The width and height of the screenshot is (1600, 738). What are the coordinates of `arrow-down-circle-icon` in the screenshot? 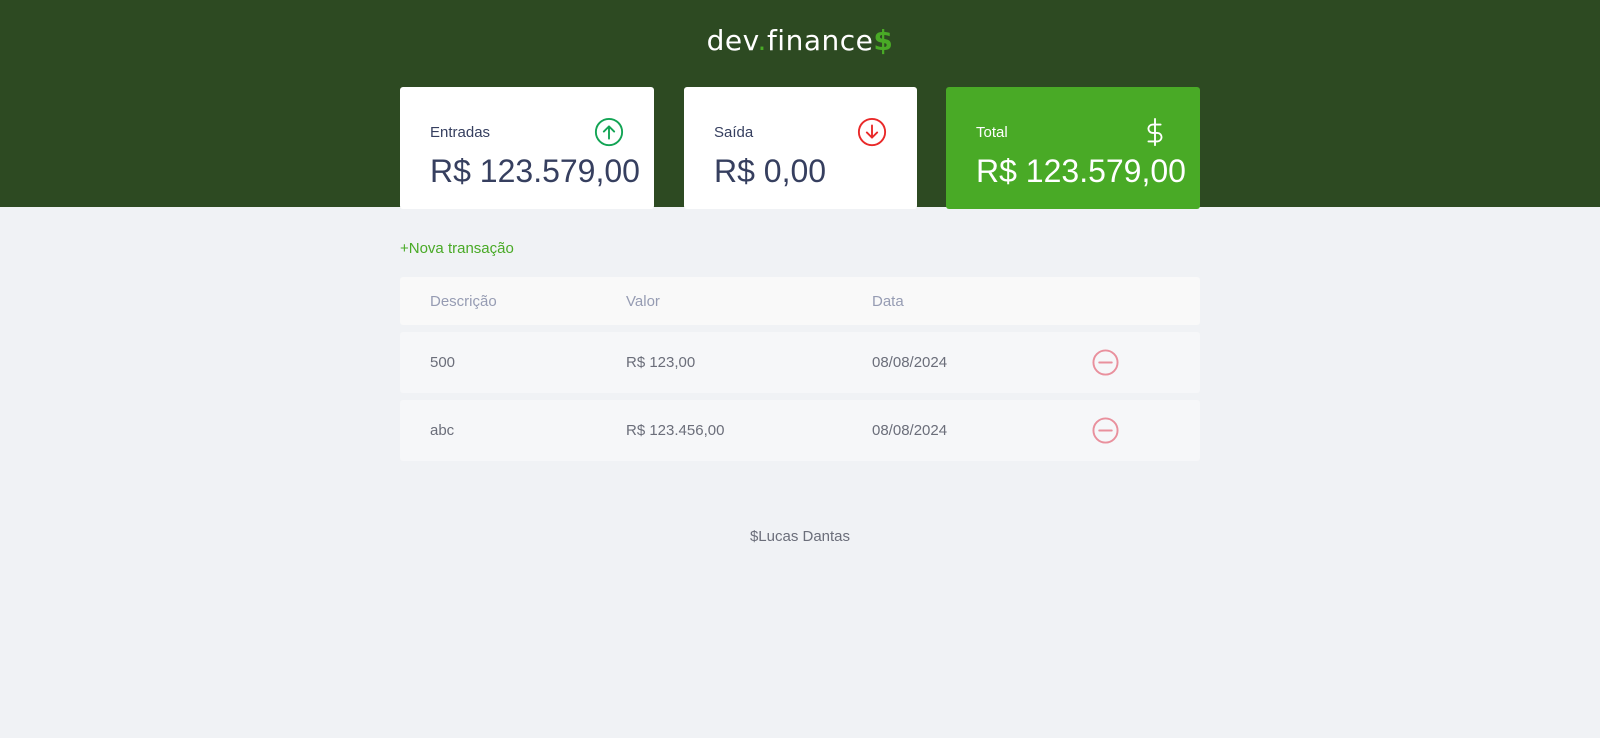 It's located at (872, 132).